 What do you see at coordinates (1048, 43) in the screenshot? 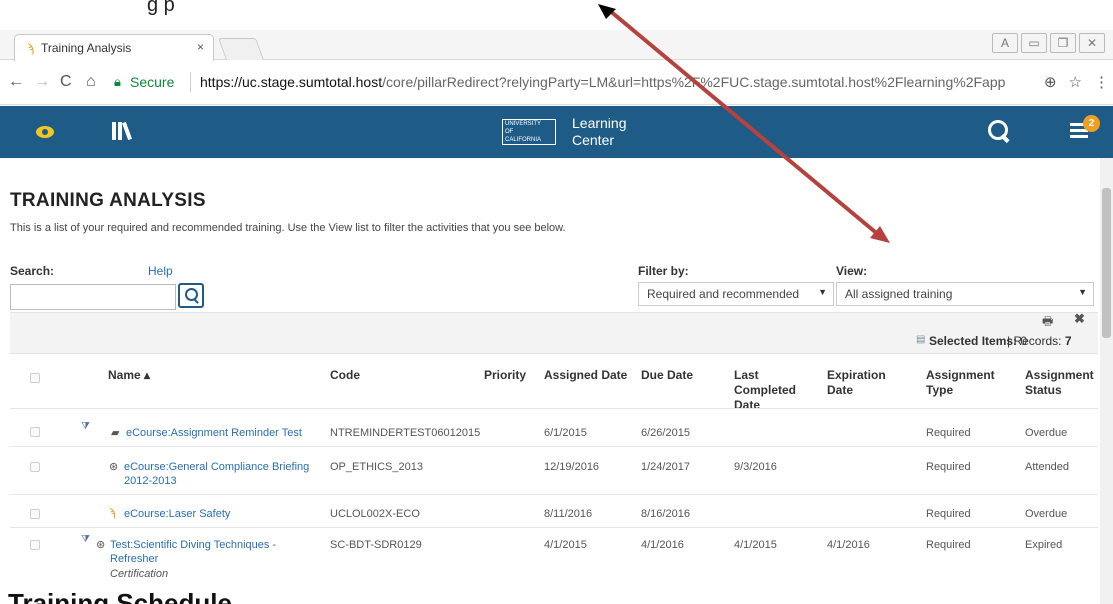
I see `window-controls: A ▭ ❐ ✕` at bounding box center [1048, 43].